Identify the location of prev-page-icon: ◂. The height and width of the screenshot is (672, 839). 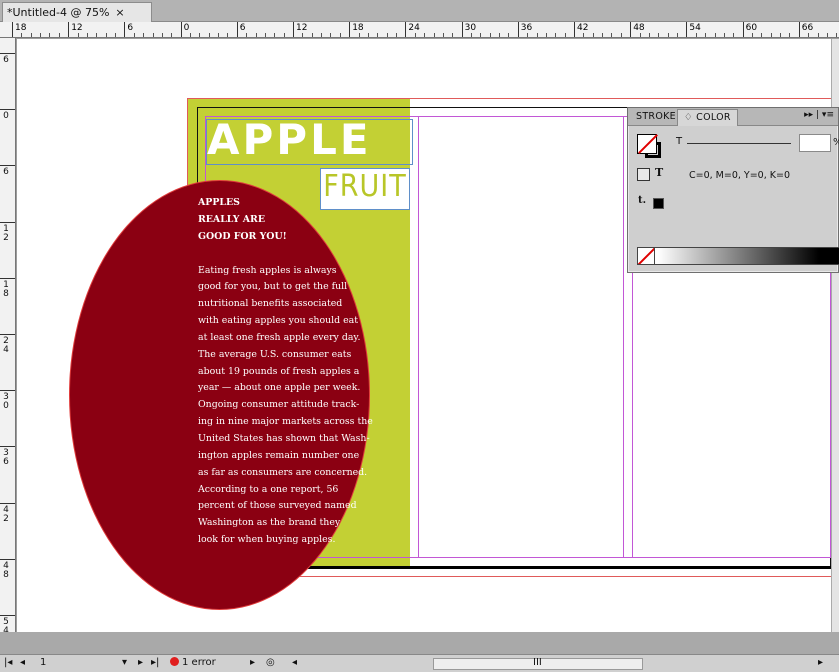
(22, 662).